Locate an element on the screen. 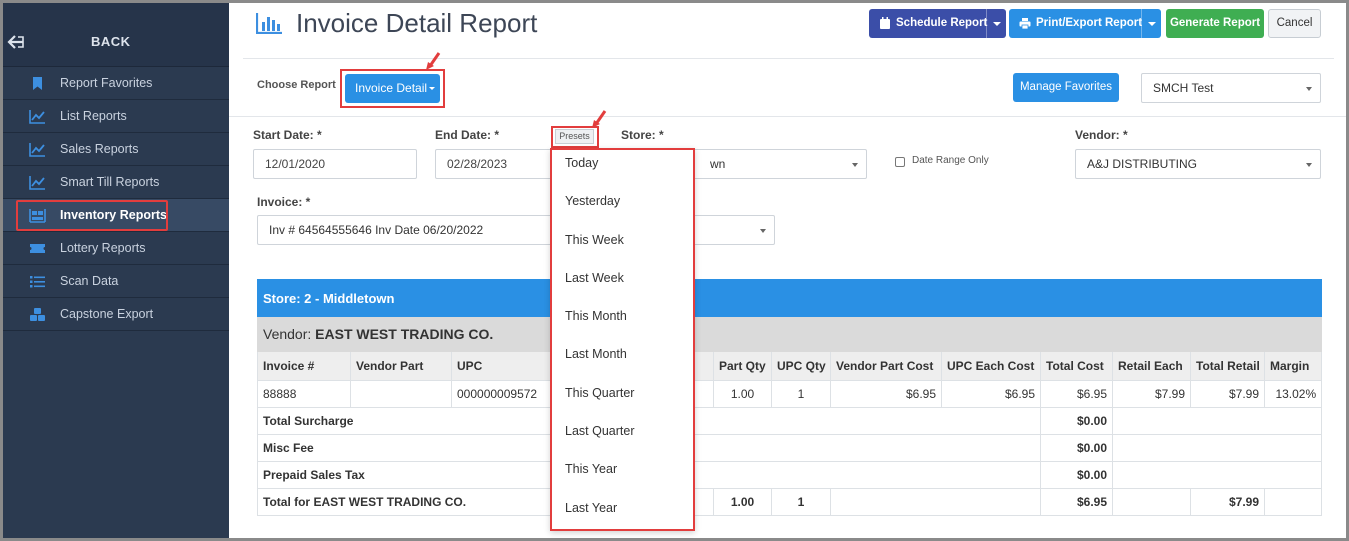 The height and width of the screenshot is (541, 1349). column-header: Part Qty is located at coordinates (742, 366).